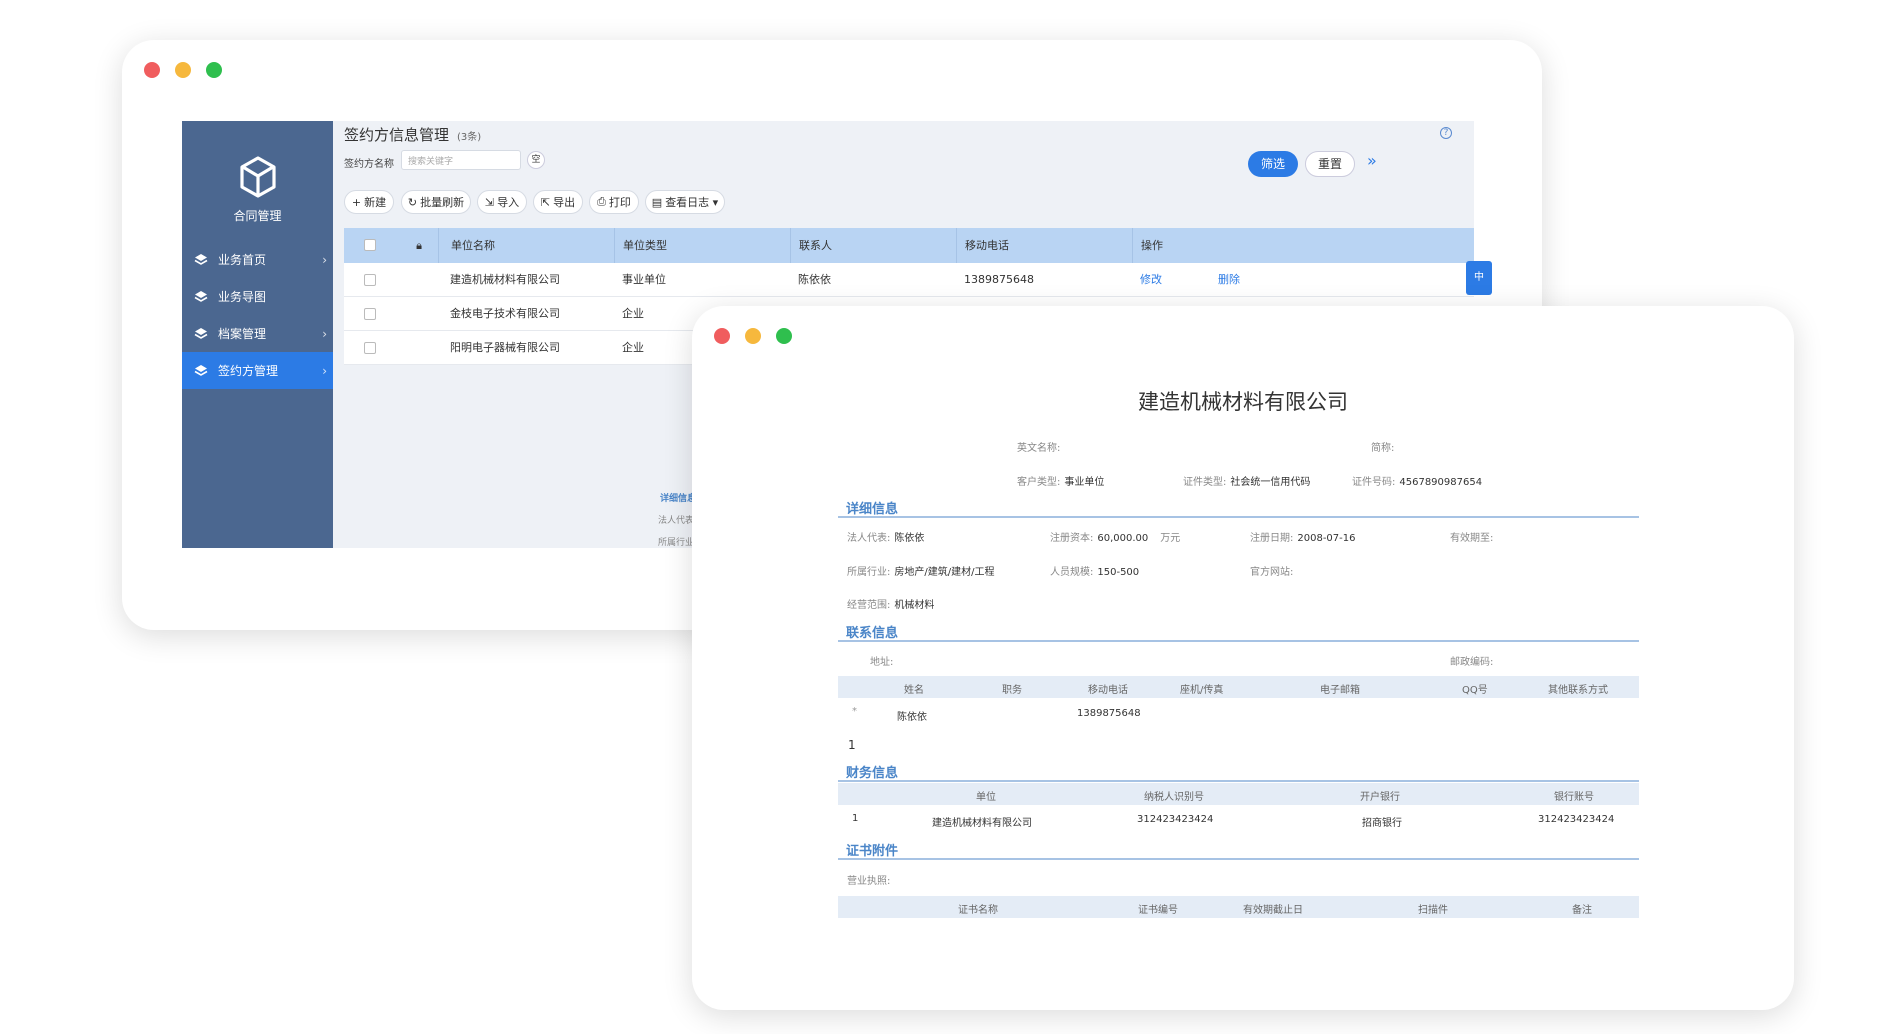 The height and width of the screenshot is (1034, 1888). What do you see at coordinates (505, 313) in the screenshot?
I see `cell-name: 金枝电子技术有限公司` at bounding box center [505, 313].